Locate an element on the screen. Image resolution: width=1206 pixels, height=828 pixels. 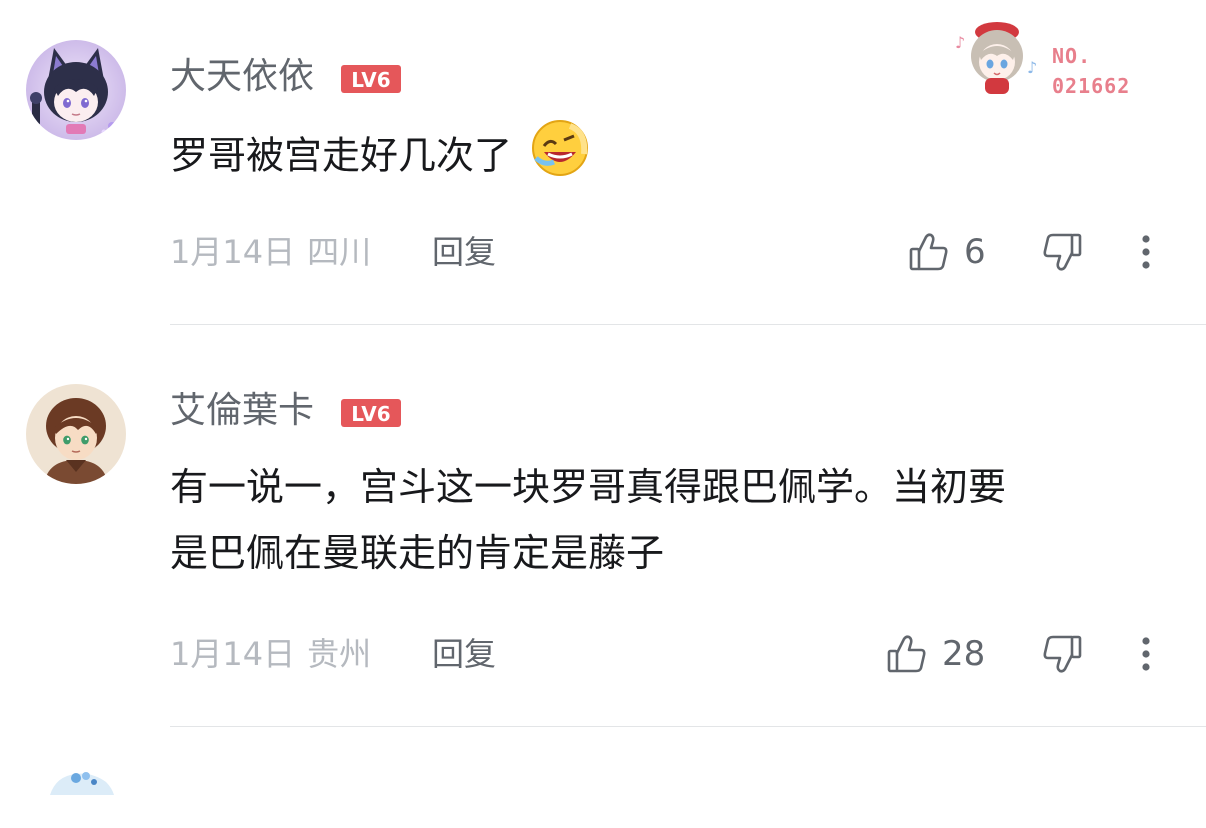
username: 艾倫葉卡 is located at coordinates (242, 411).